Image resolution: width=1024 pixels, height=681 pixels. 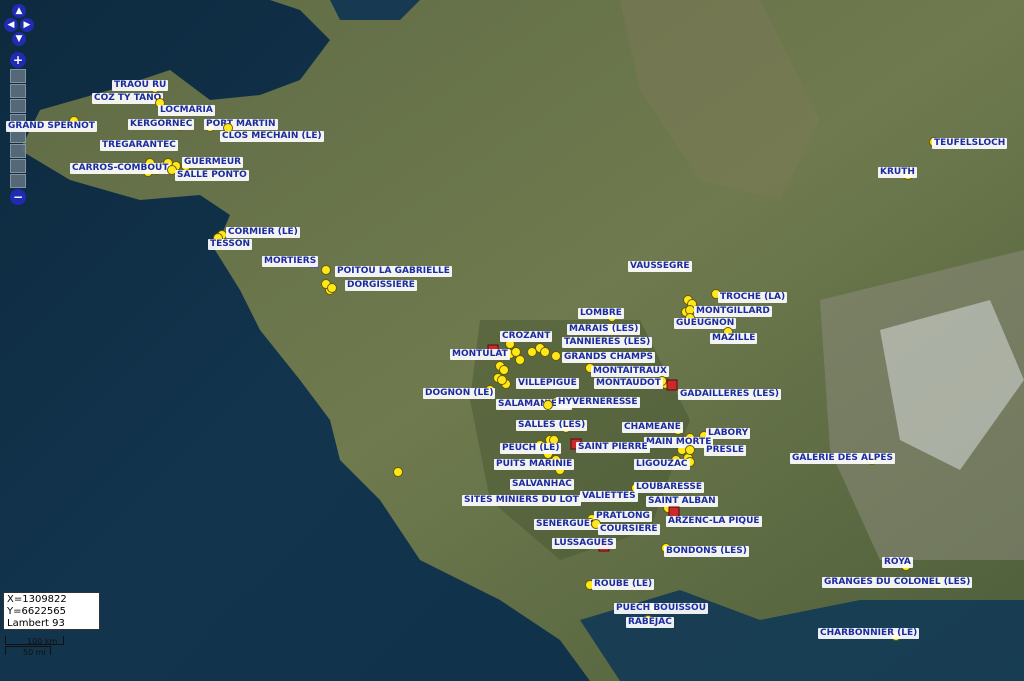 I want to click on scale-bar: 100 km 50 mi, so click(x=40, y=649).